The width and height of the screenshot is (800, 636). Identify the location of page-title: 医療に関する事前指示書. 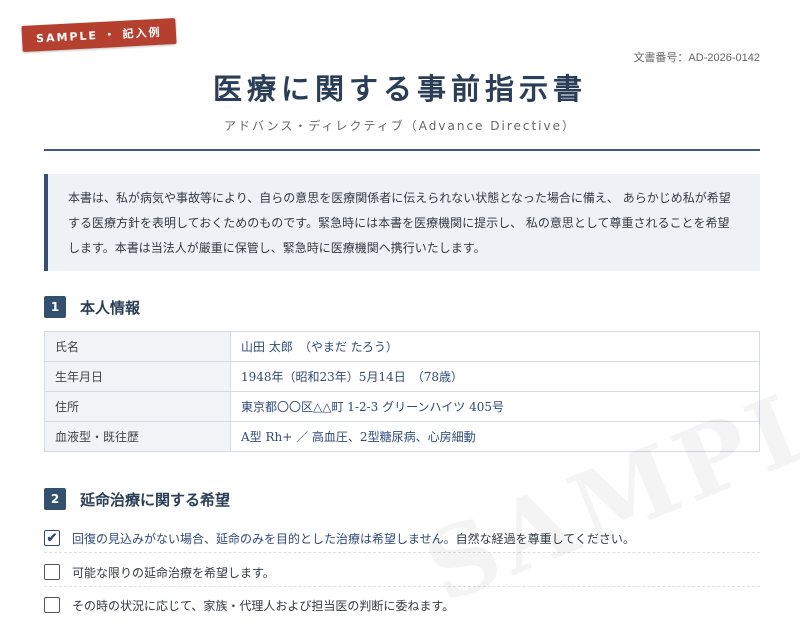
(399, 89).